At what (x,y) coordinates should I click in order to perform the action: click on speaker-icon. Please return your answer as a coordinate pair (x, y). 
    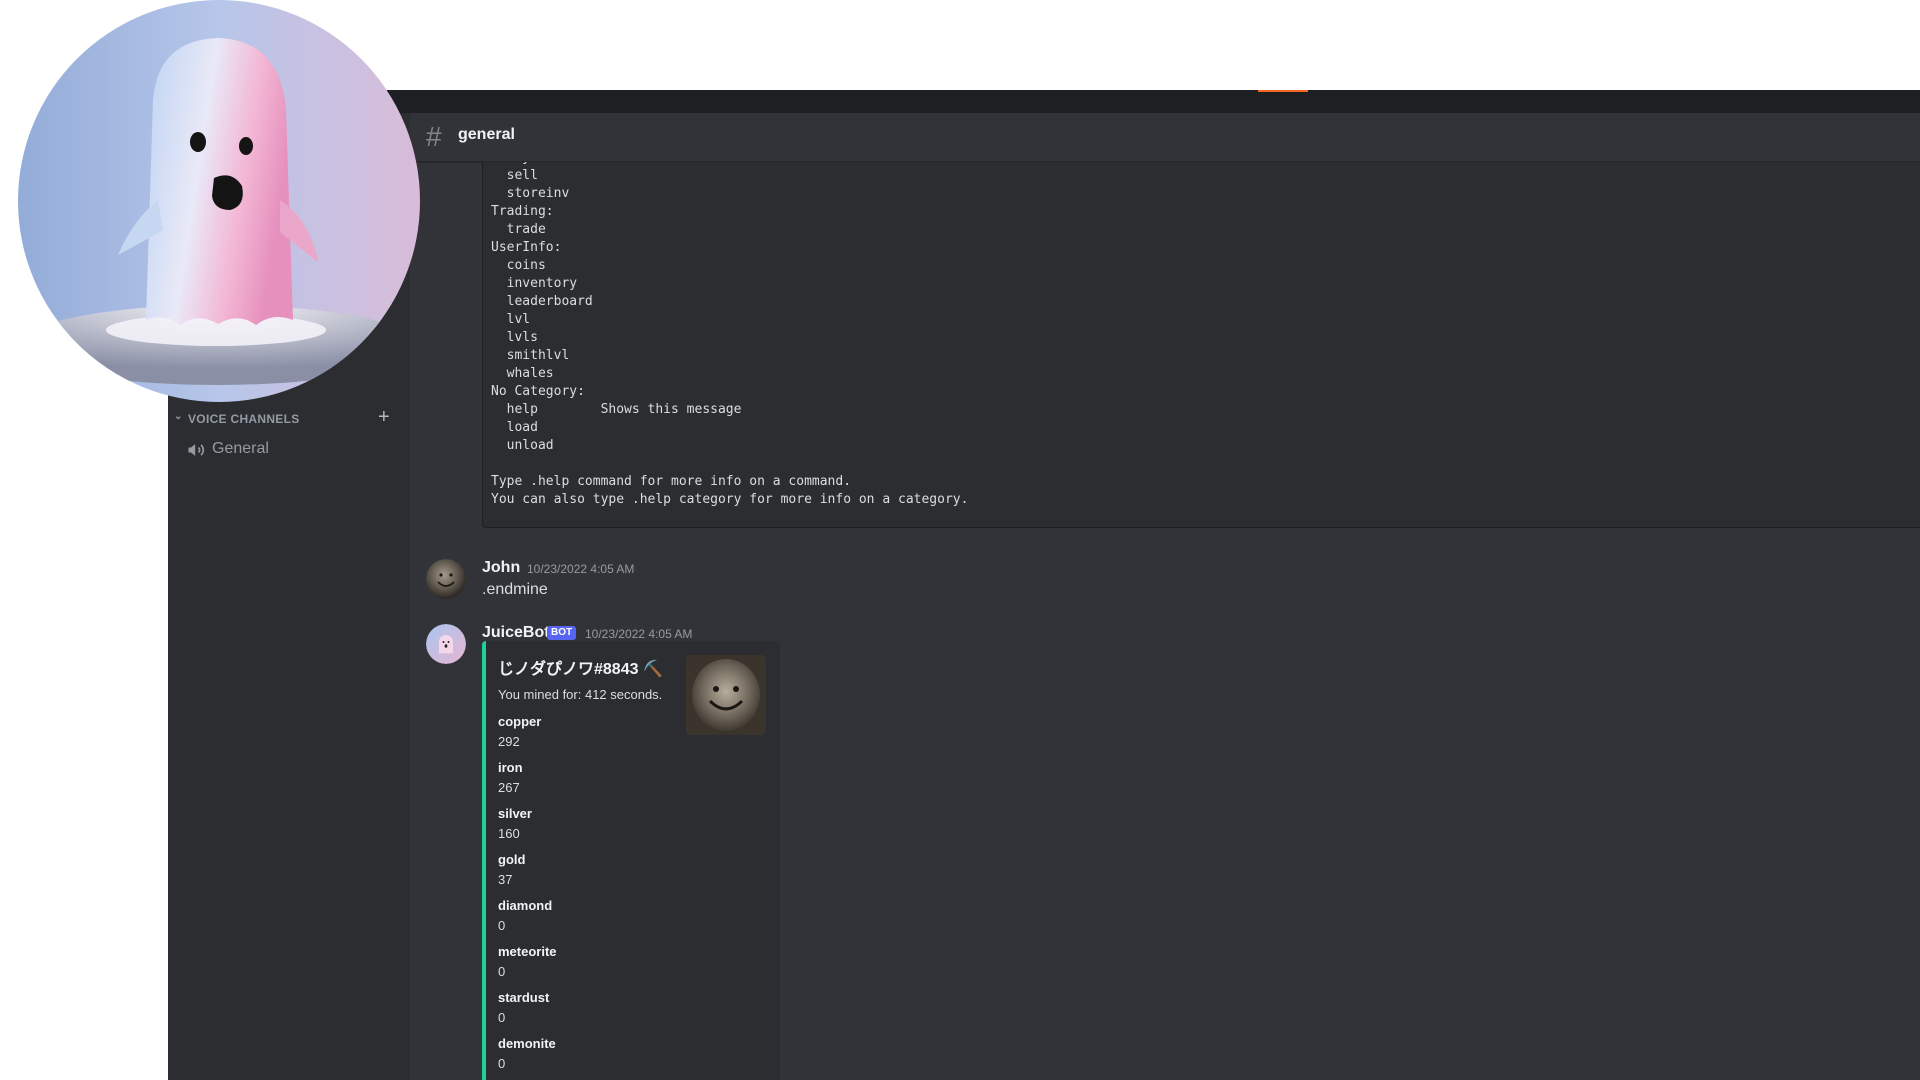
    Looking at the image, I should click on (196, 450).